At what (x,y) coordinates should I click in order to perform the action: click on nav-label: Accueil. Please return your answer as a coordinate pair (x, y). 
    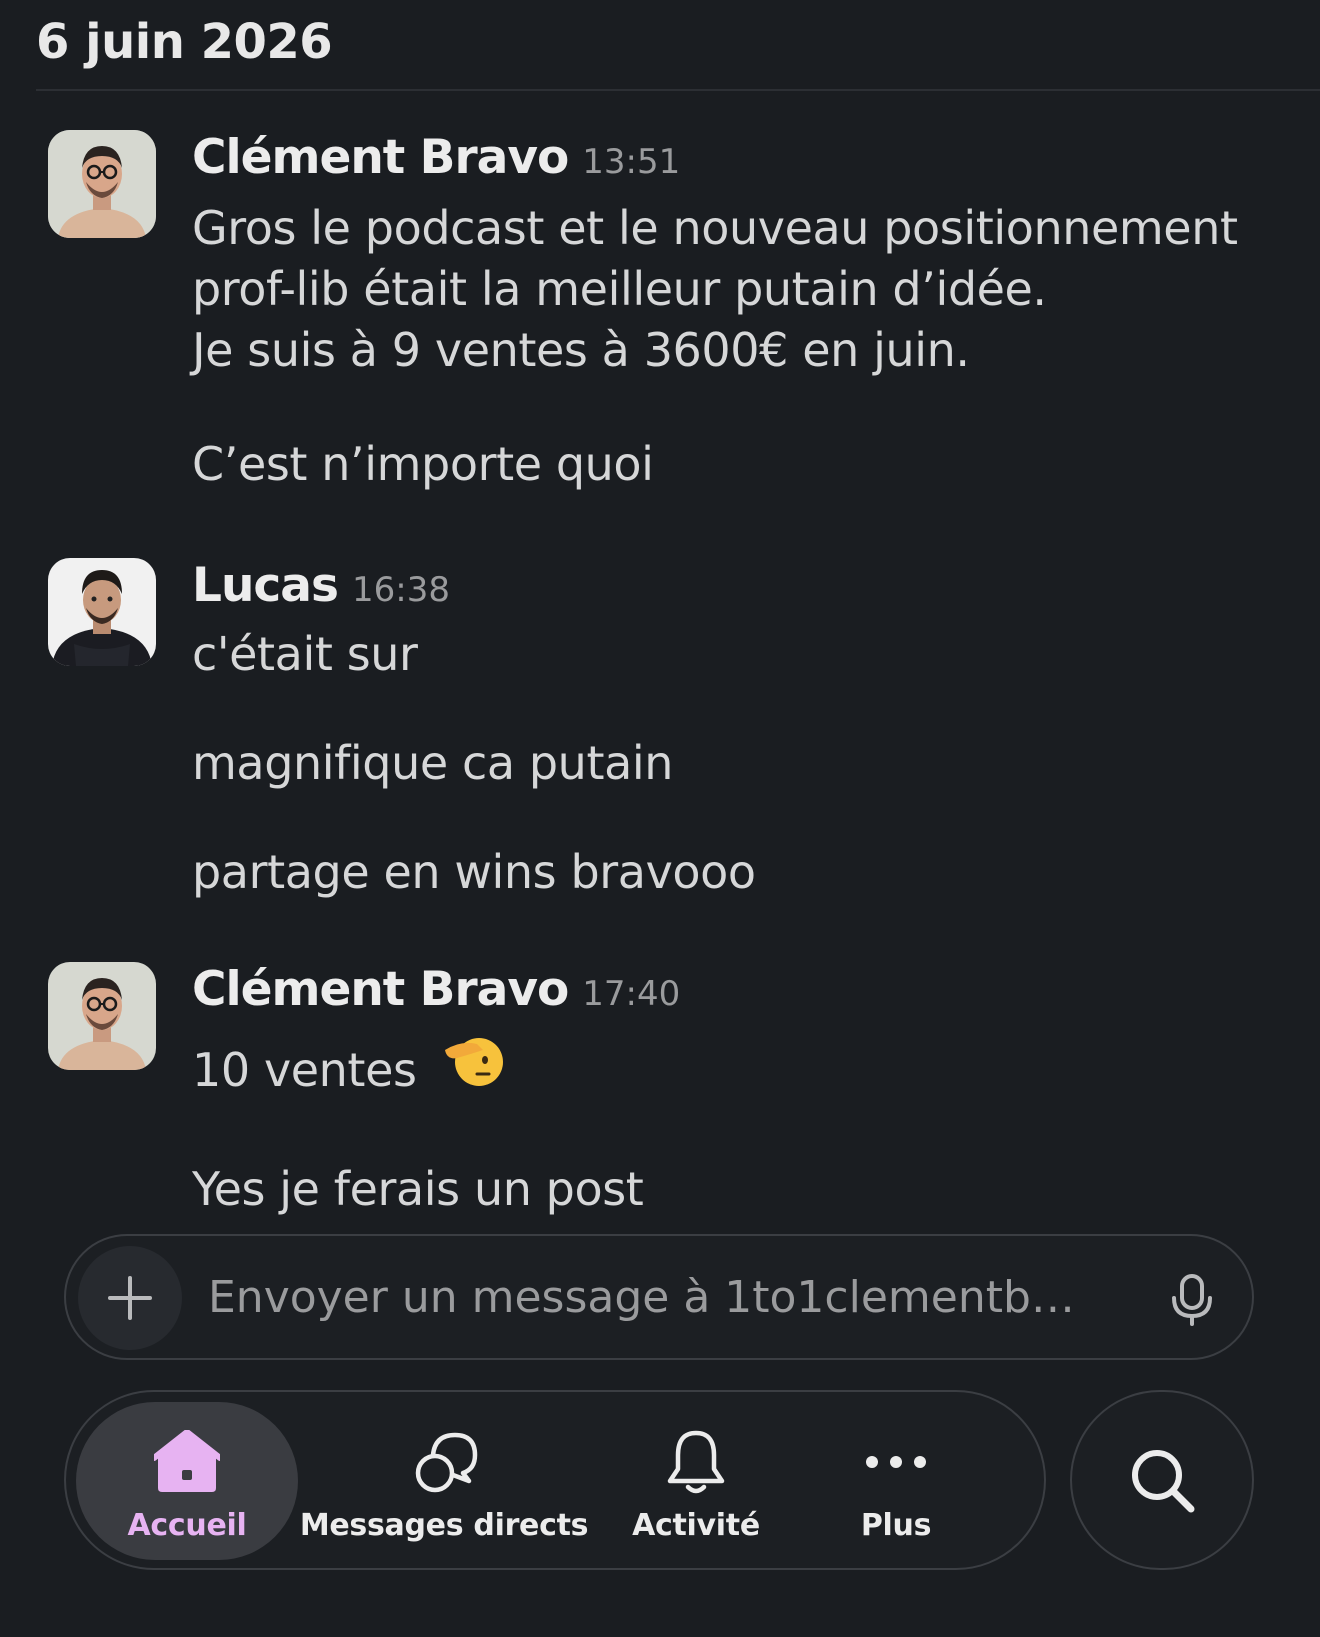
    Looking at the image, I should click on (187, 1525).